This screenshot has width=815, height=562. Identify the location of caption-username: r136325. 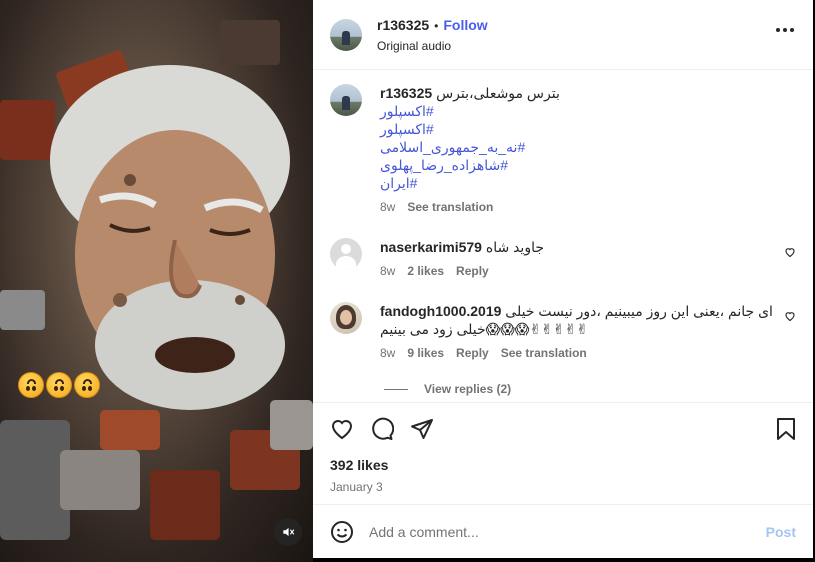
(406, 93).